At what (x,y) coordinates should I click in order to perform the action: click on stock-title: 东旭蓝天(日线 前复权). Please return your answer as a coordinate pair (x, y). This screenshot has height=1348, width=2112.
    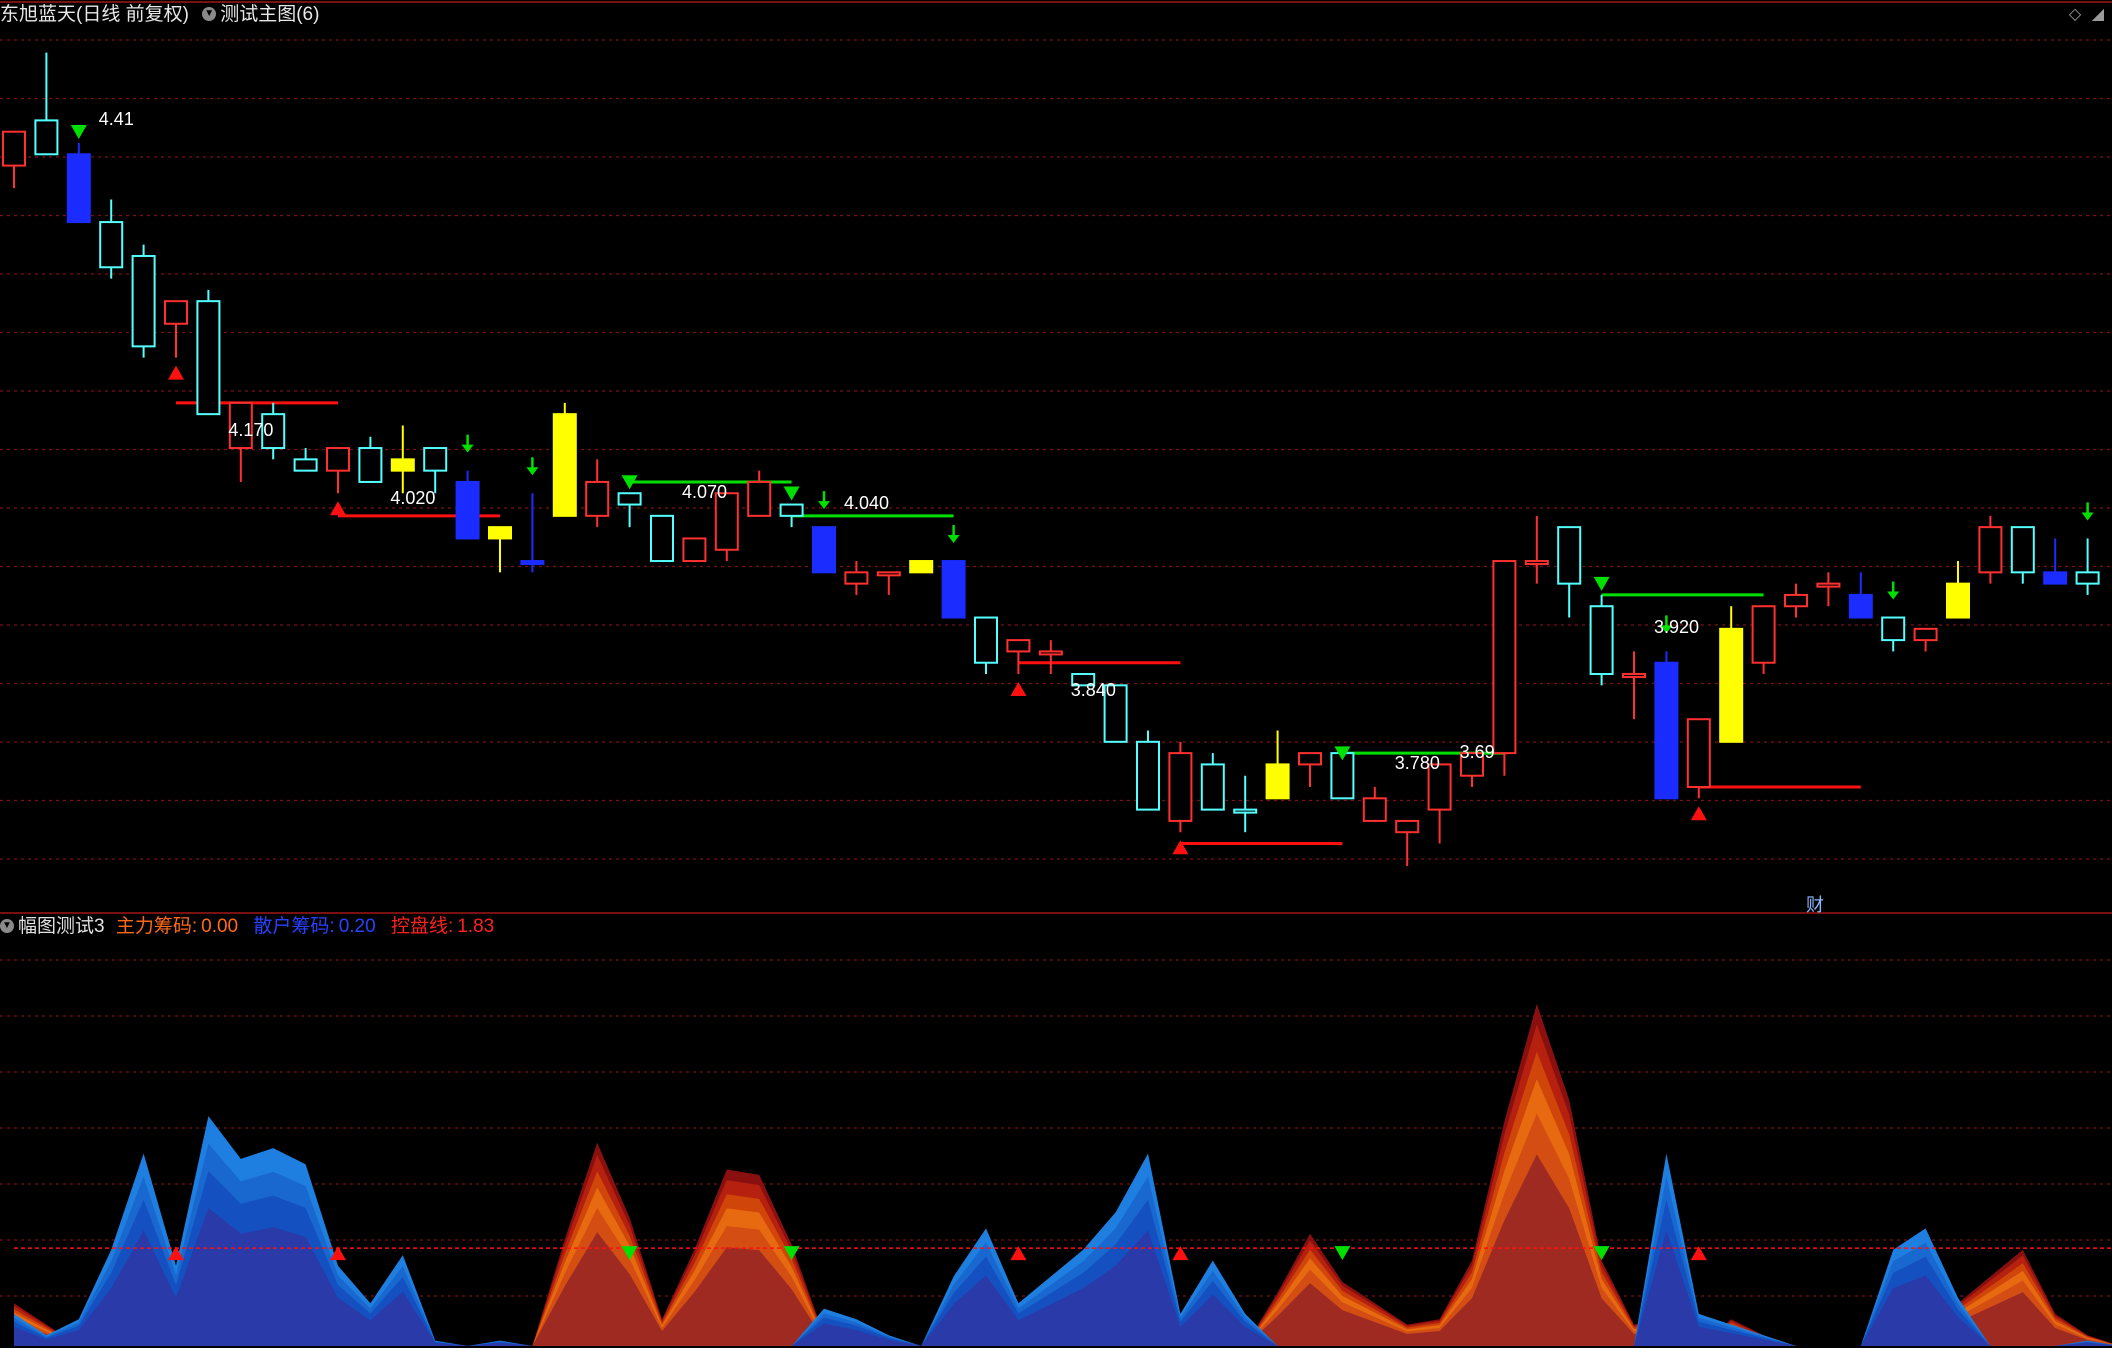
    Looking at the image, I should click on (94, 14).